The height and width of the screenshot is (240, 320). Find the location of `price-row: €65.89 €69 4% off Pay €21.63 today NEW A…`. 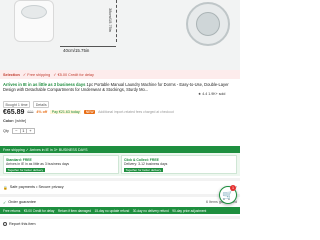

price-row: €65.89 €69 4% off Pay €21.63 today NEW A… is located at coordinates (88, 112).